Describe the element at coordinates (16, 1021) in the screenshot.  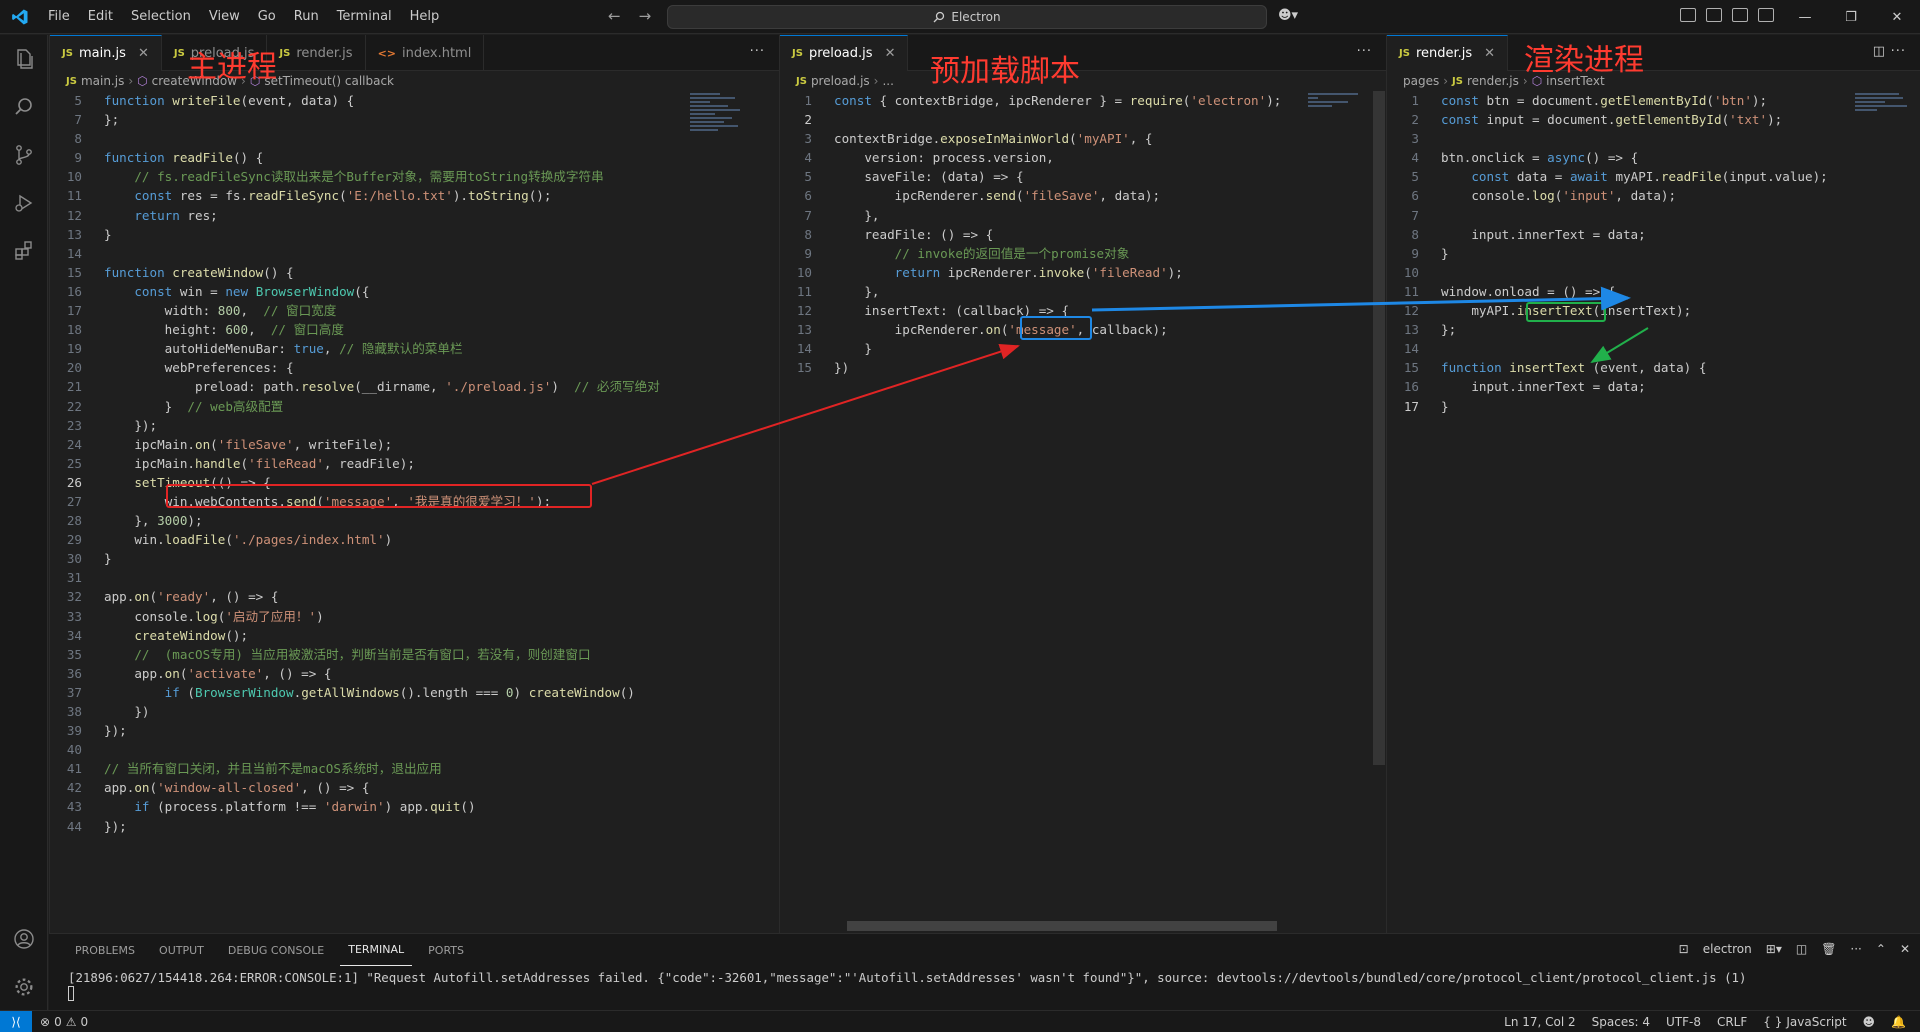
I see `remote-icon: ⟩⟨` at that location.